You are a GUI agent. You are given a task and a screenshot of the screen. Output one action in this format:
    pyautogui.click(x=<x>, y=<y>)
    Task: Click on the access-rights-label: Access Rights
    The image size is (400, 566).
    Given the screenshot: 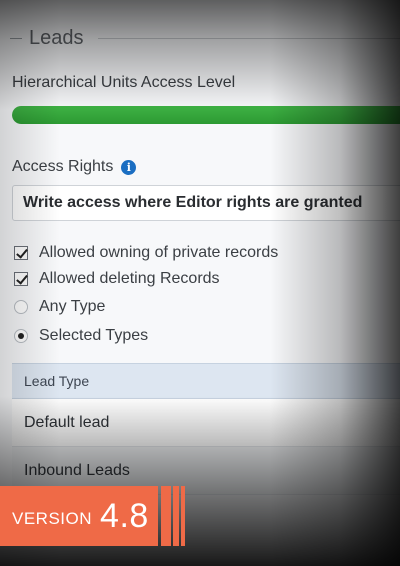 What is the action you would take?
    pyautogui.click(x=63, y=166)
    